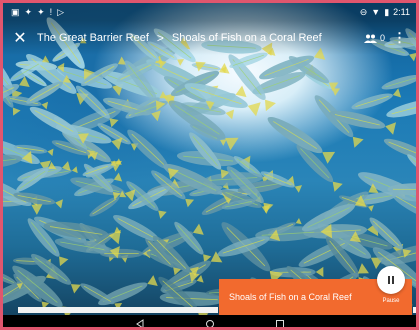  Describe the element at coordinates (15, 11) in the screenshot. I see `image-icon: ▣` at that location.